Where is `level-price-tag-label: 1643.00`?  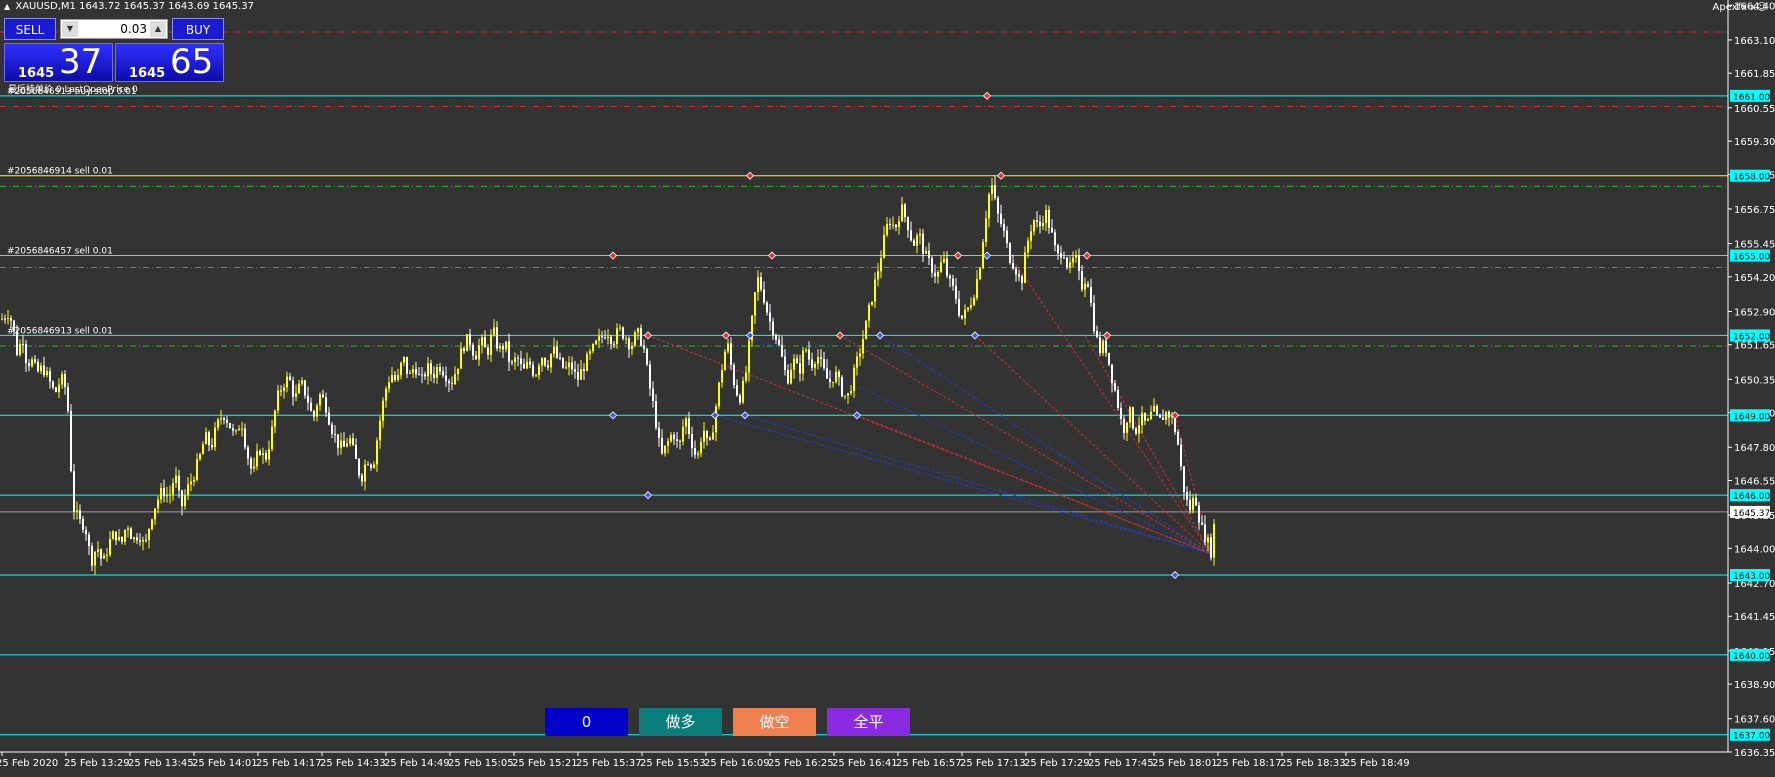 level-price-tag-label: 1643.00 is located at coordinates (1751, 577).